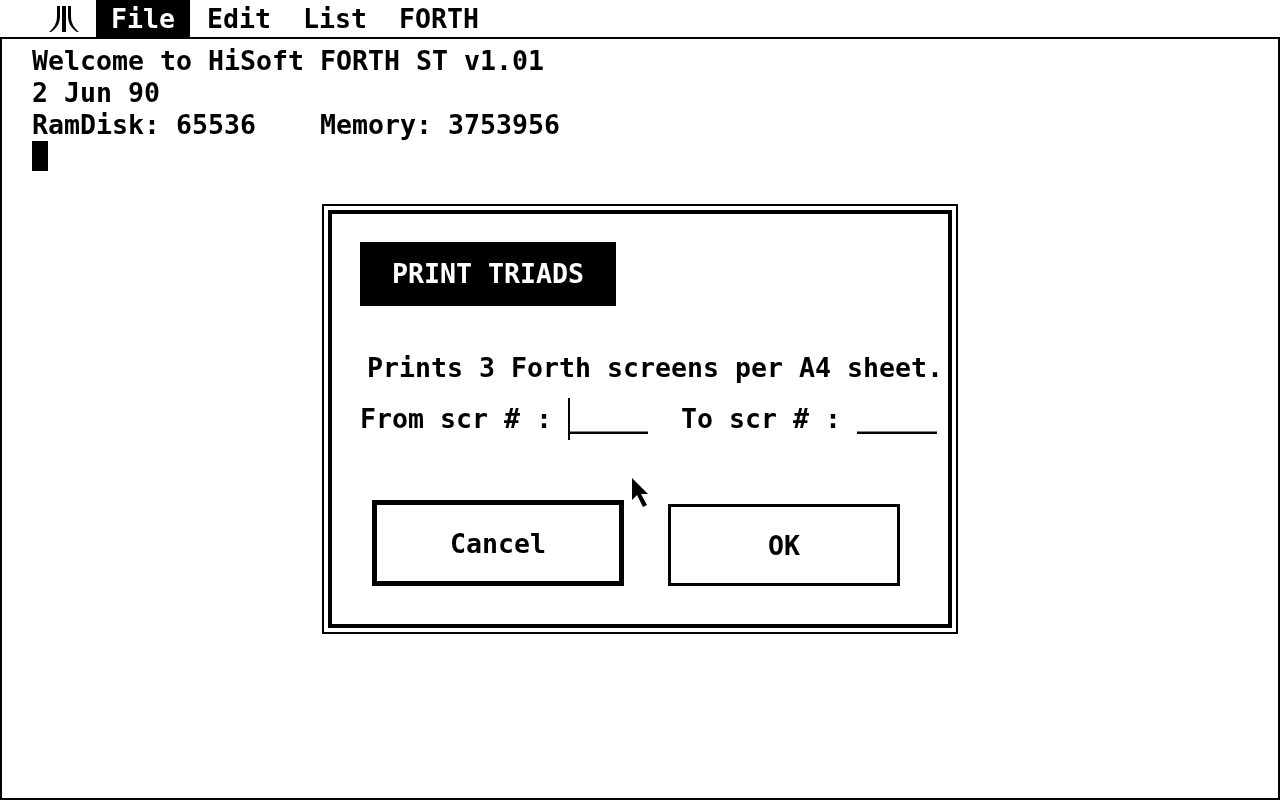 This screenshot has height=800, width=1280. Describe the element at coordinates (456, 419) in the screenshot. I see `field-label: From scr # :` at that location.